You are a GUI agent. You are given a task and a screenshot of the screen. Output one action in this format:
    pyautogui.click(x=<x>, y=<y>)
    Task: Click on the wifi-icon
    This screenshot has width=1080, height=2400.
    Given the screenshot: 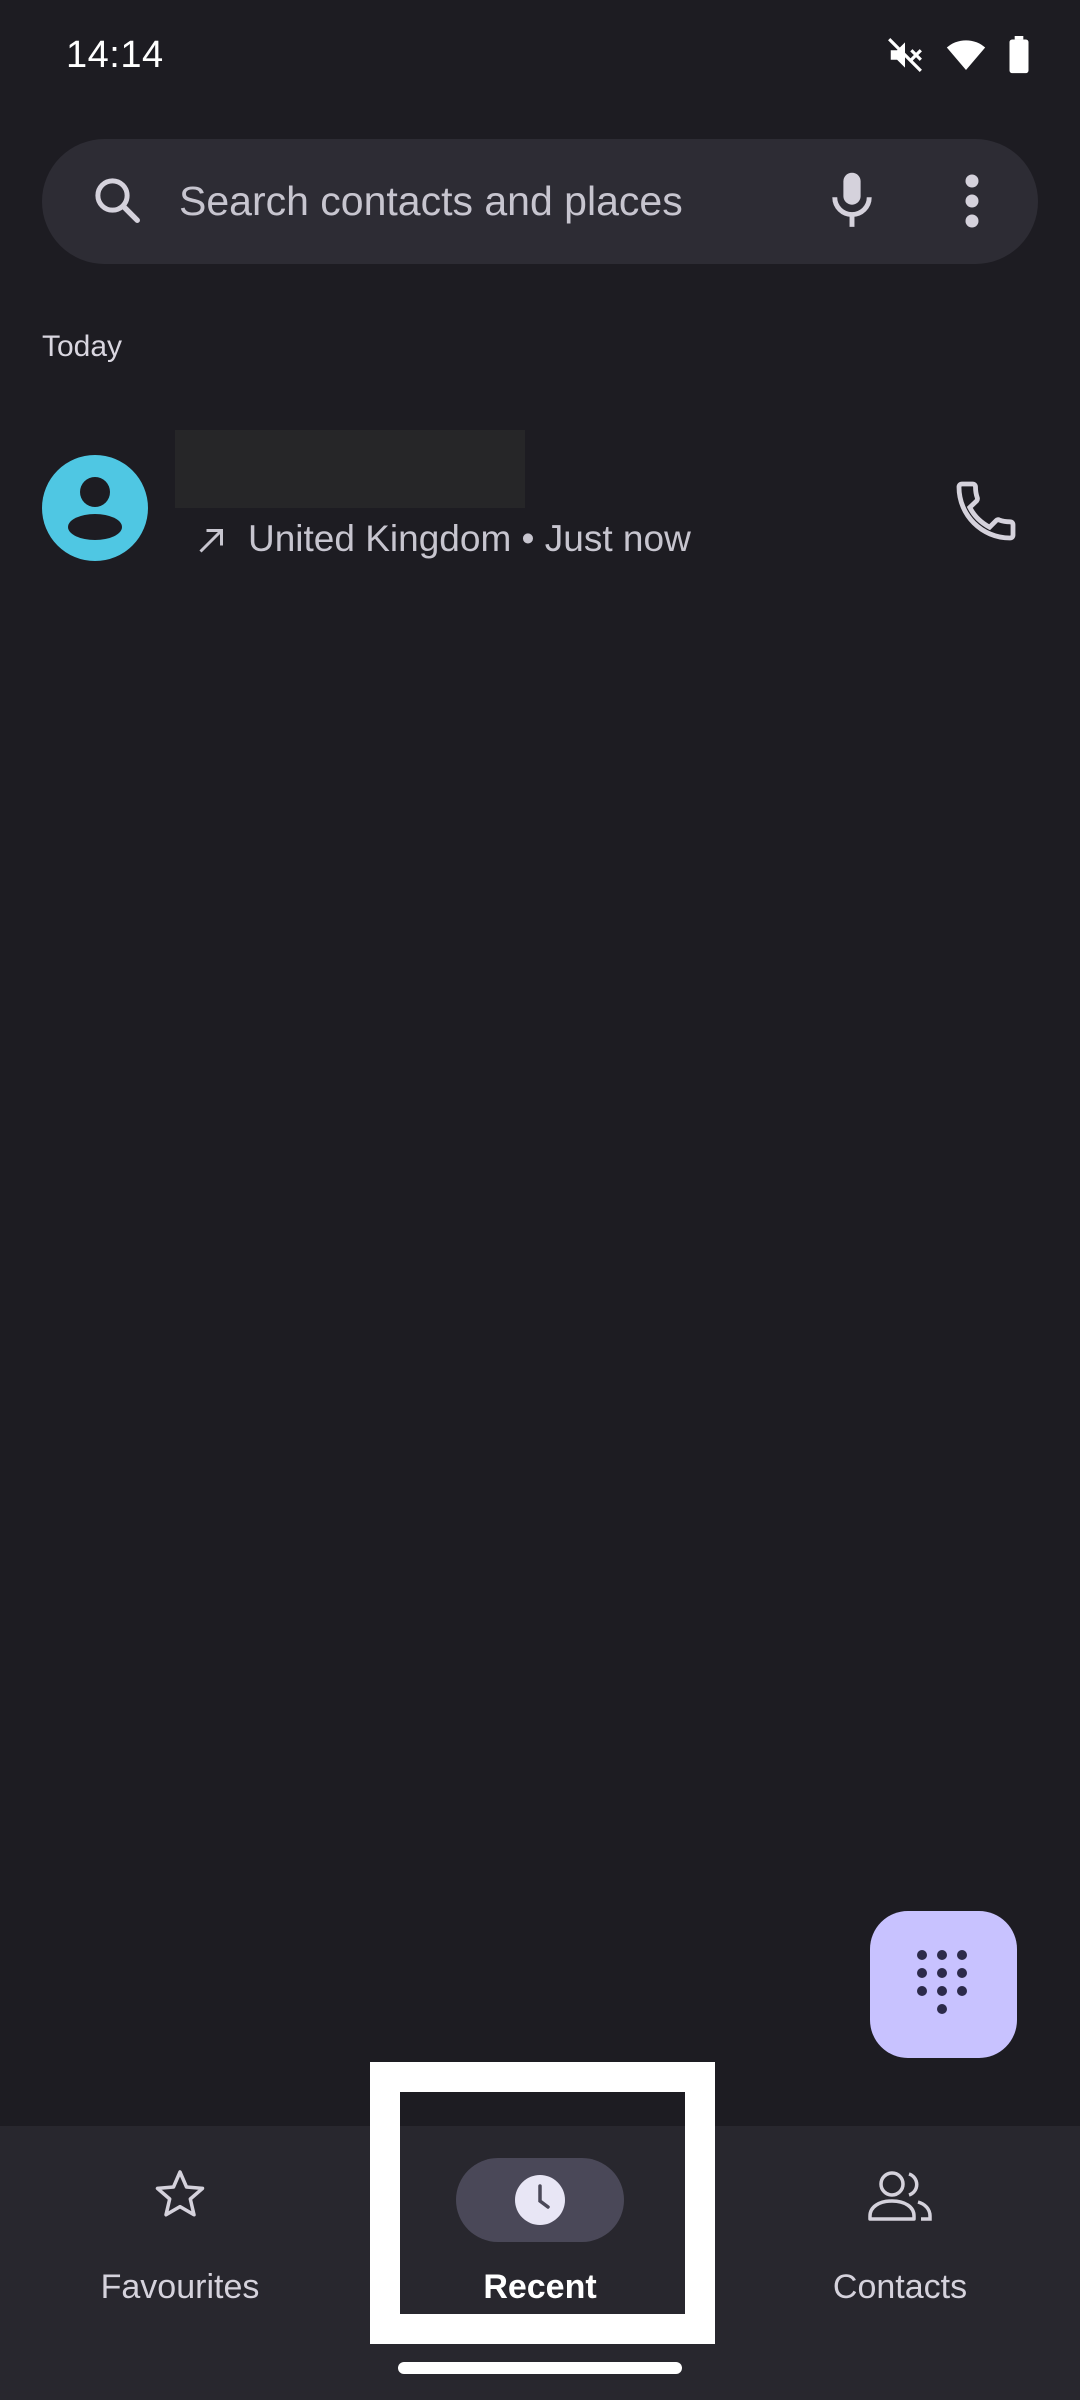 What is the action you would take?
    pyautogui.click(x=966, y=55)
    